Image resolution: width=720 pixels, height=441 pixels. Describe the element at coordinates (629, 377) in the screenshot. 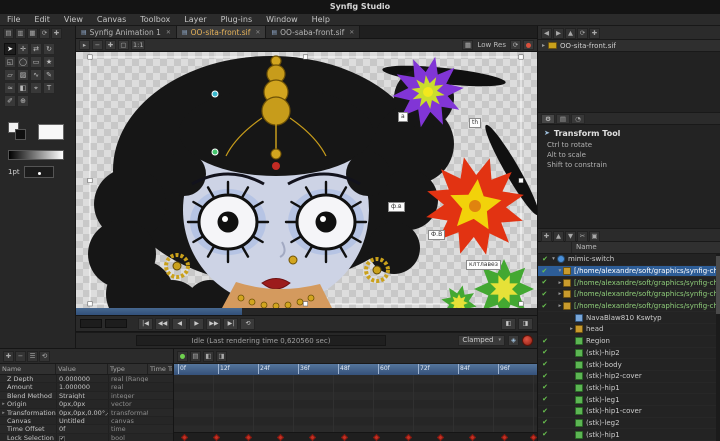

I see `layer-row: ✔ (stk)-hip2-cover` at that location.